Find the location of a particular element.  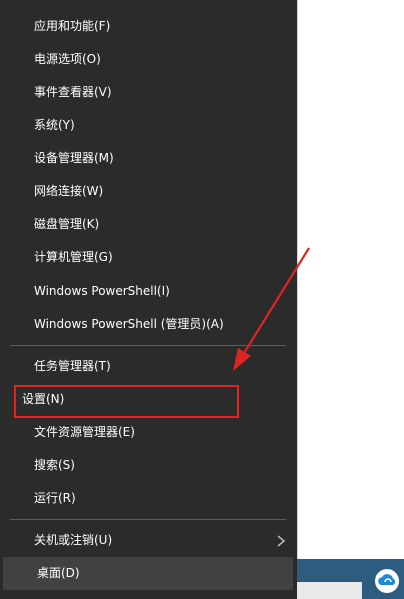

menu-item-apps-features: 应用和功能(F) is located at coordinates (148, 26).